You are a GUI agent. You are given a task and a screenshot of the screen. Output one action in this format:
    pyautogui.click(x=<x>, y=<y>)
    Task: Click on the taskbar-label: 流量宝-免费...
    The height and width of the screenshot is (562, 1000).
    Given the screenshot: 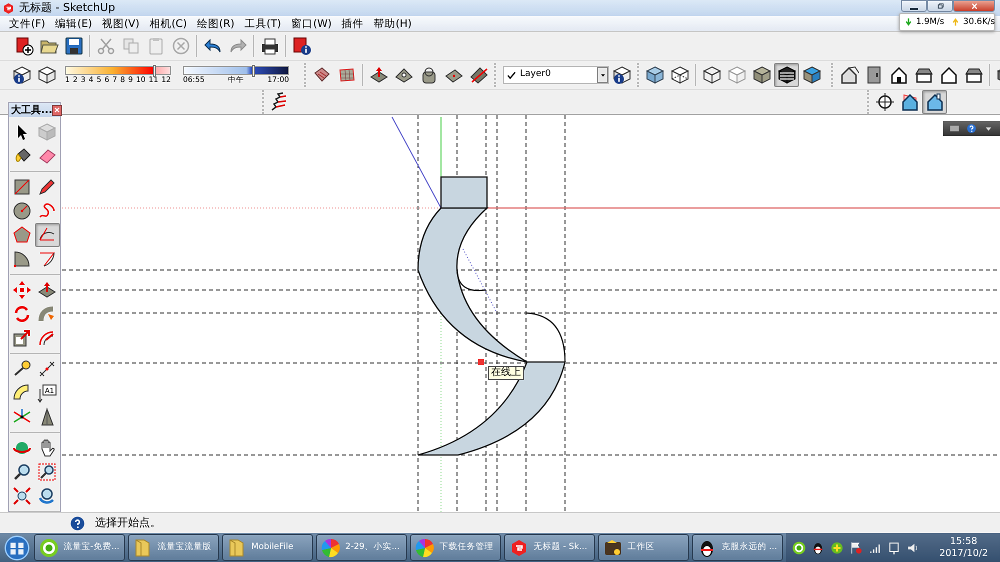 What is the action you would take?
    pyautogui.click(x=91, y=547)
    